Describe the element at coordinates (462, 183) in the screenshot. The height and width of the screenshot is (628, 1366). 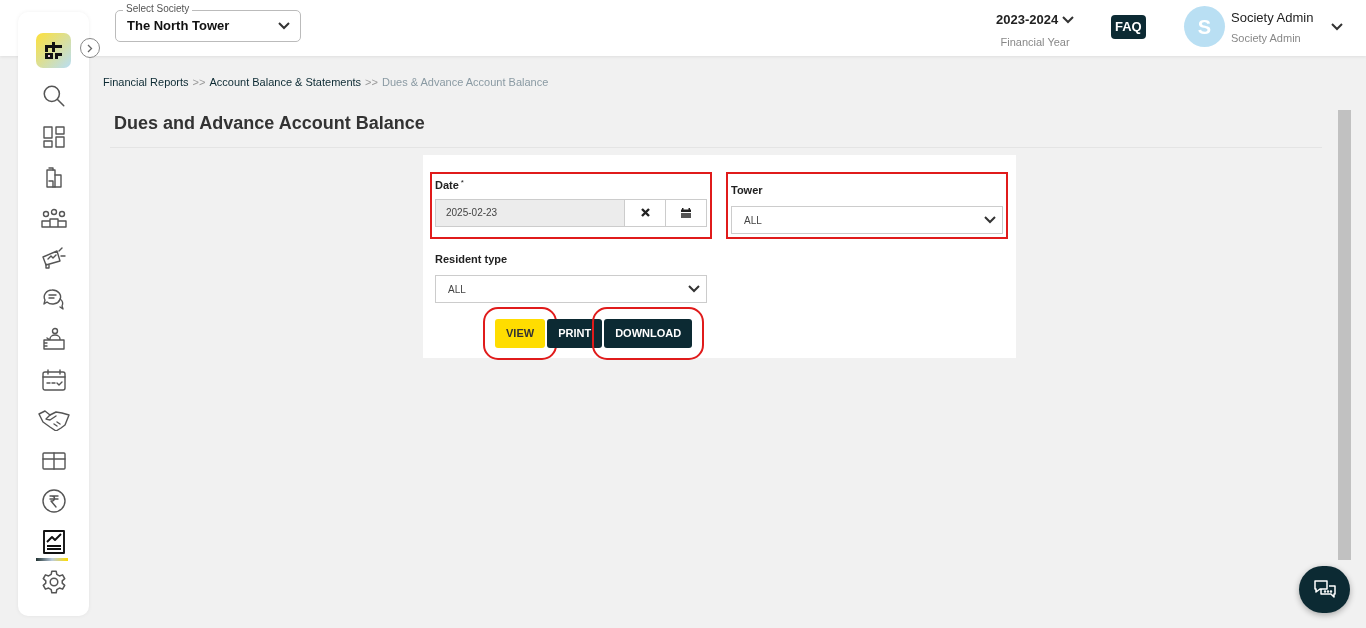
I see `required-mark: *` at that location.